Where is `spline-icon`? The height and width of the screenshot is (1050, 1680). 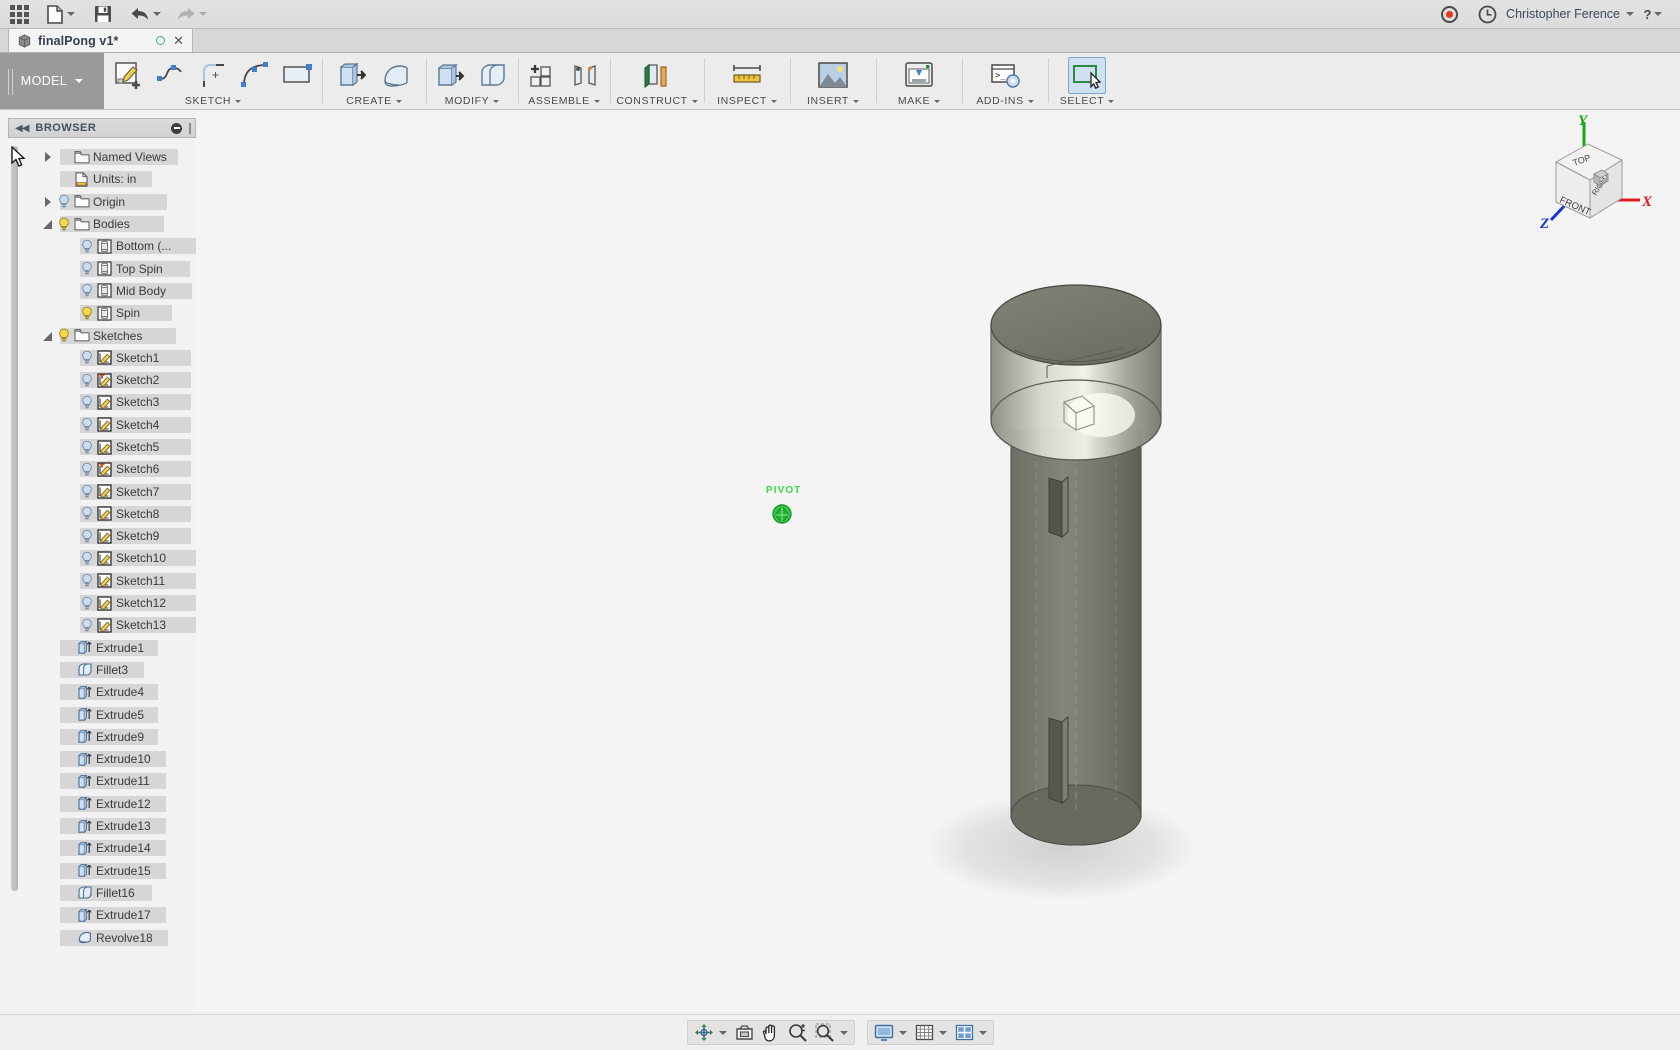
spline-icon is located at coordinates (255, 75).